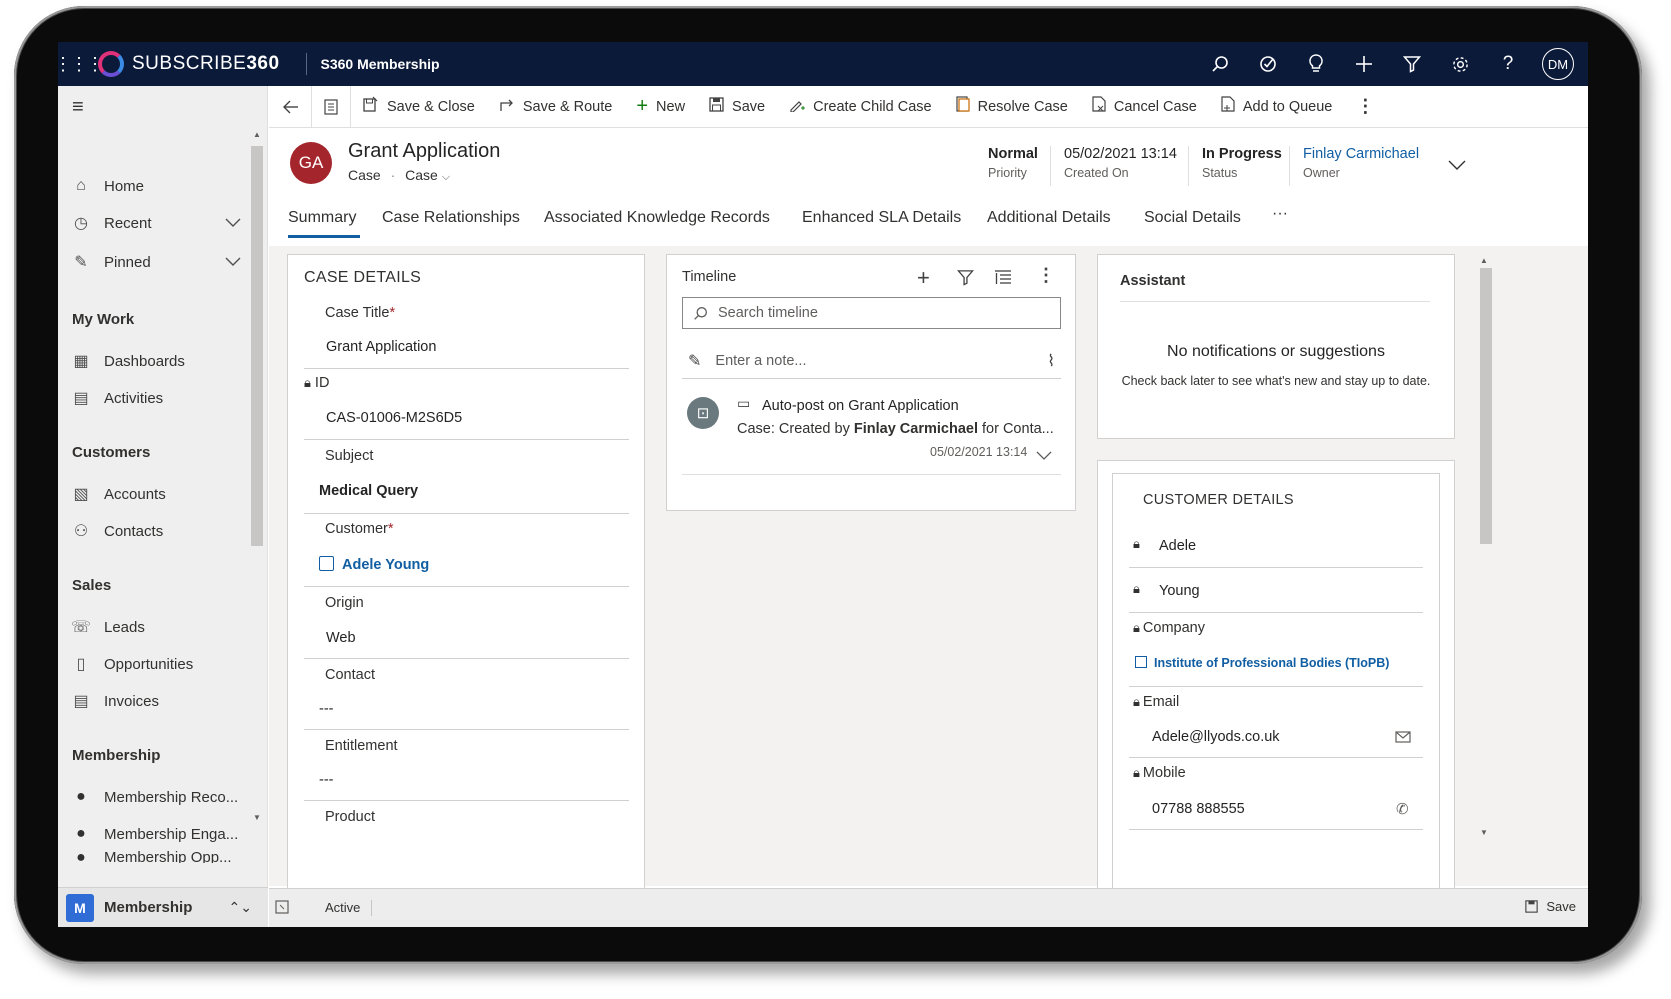  Describe the element at coordinates (1550, 906) in the screenshot. I see `statusbar-save-button: Save` at that location.